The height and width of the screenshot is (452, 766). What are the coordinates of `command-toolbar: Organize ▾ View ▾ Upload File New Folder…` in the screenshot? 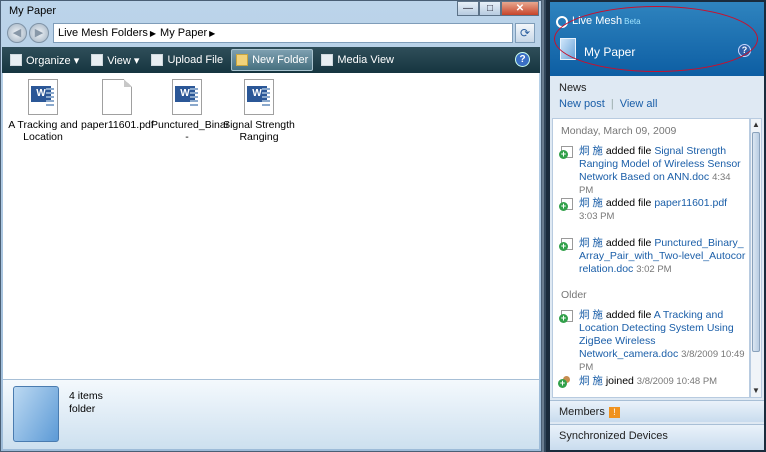 It's located at (271, 60).